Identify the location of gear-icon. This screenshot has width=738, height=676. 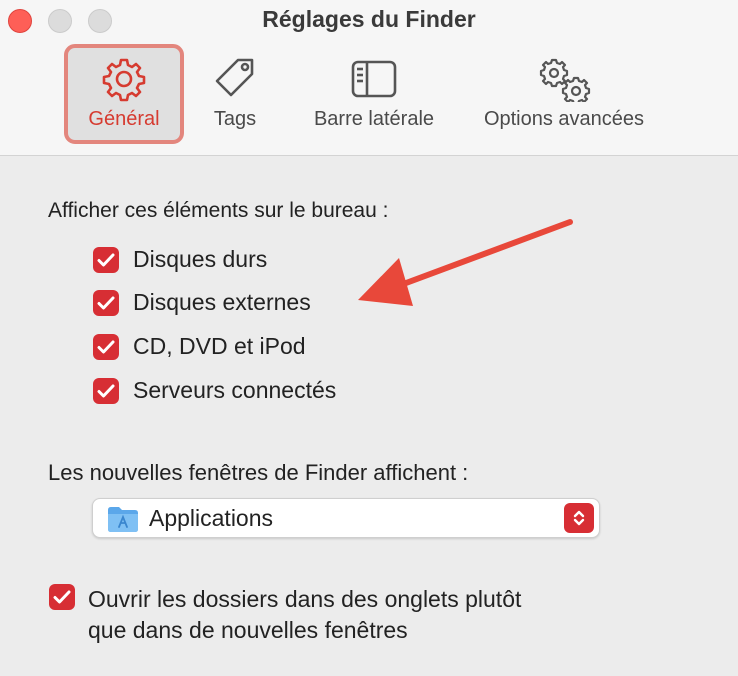
(124, 79).